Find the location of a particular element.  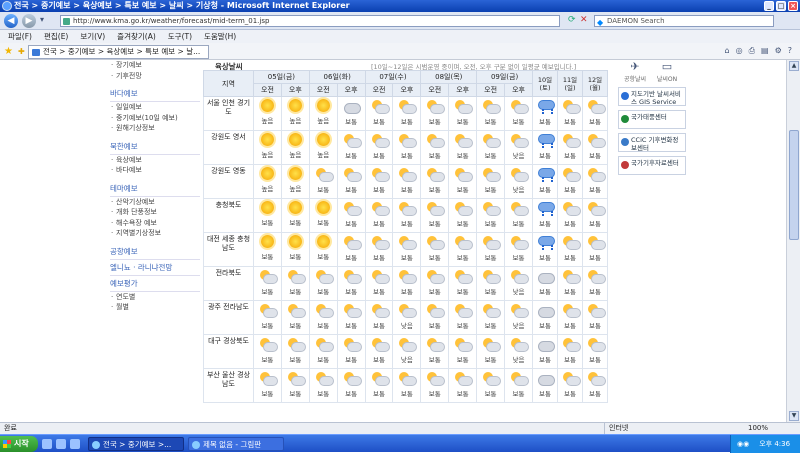

search-input: ◆ DAEMON Search is located at coordinates (684, 21).